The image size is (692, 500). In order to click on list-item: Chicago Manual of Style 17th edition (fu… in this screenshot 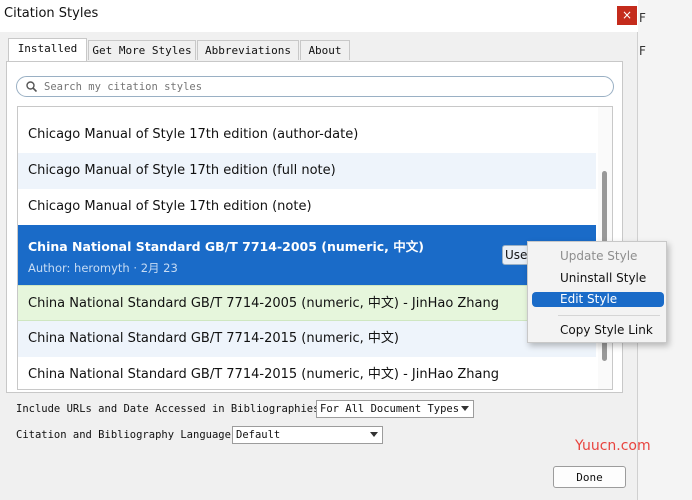, I will do `click(307, 171)`.